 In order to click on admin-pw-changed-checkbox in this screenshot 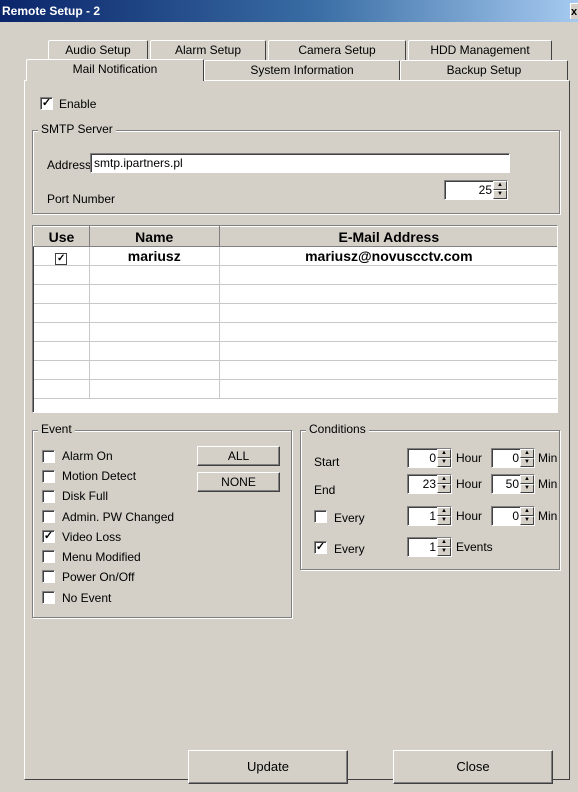, I will do `click(48, 516)`.